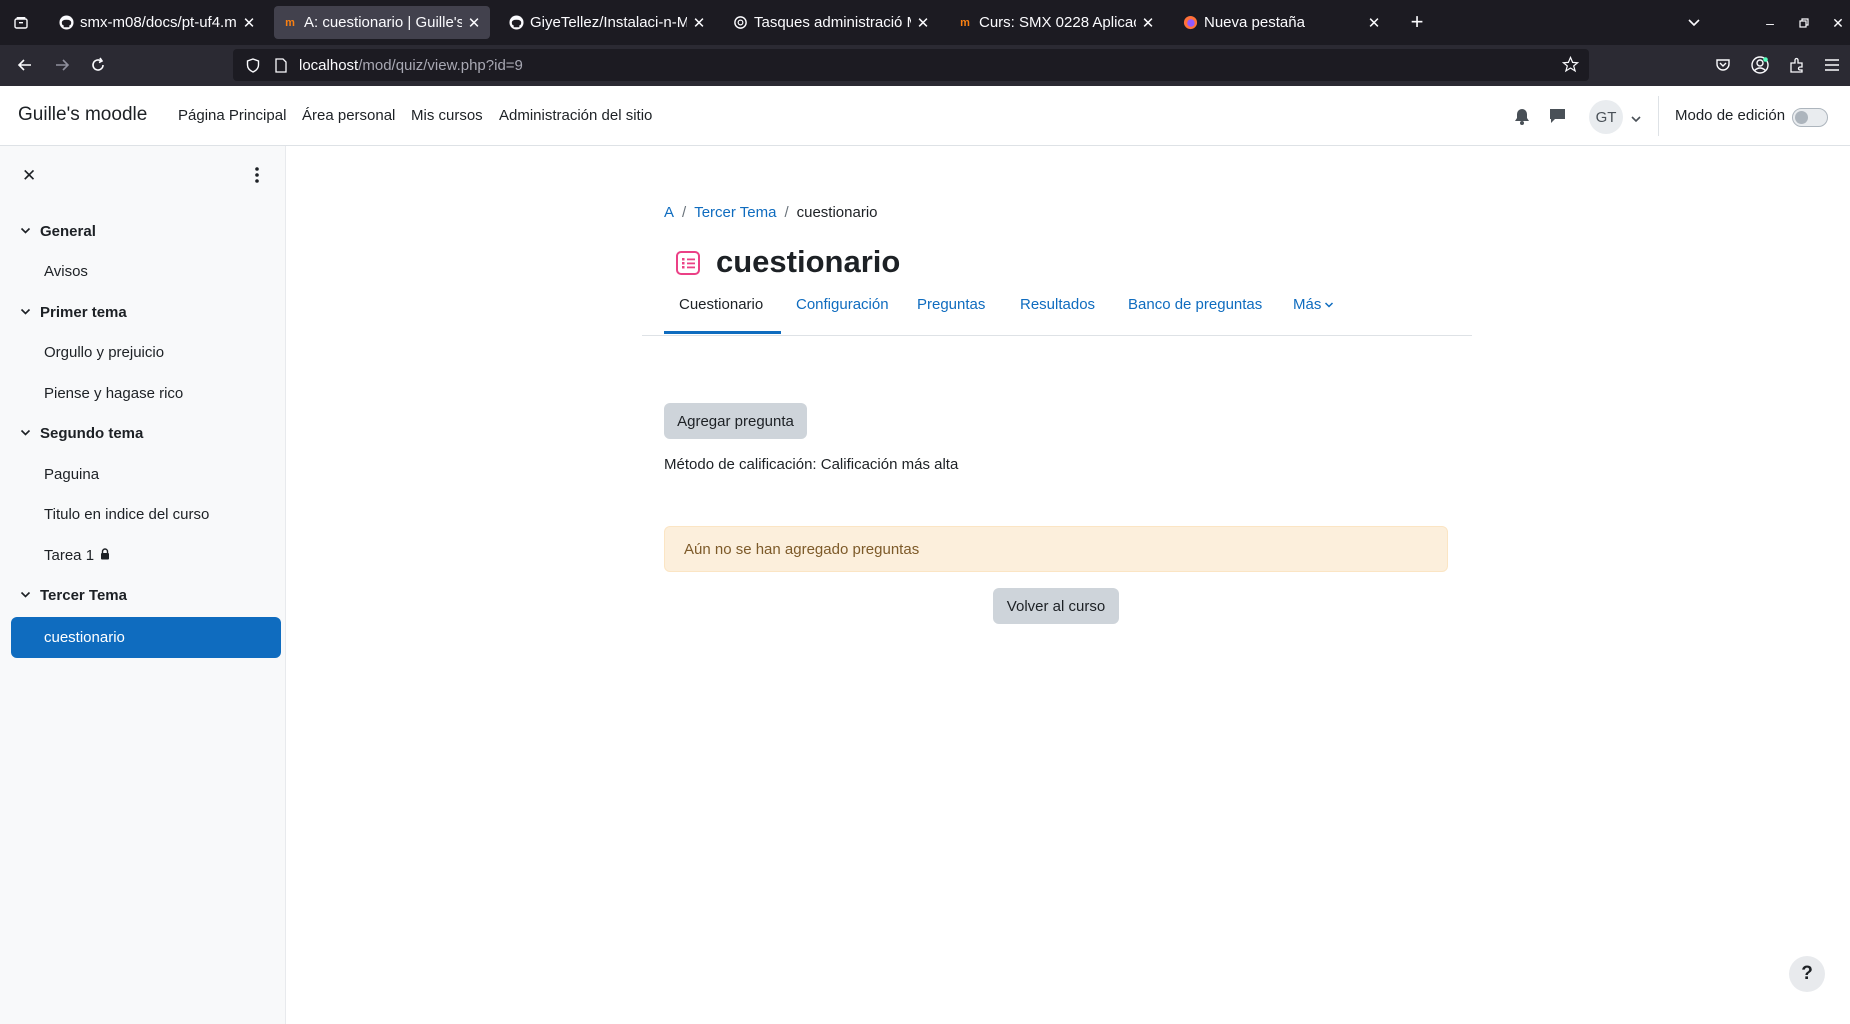 Image resolution: width=1850 pixels, height=1024 pixels. I want to click on list-all-tabs-chevron-icon, so click(1694, 22).